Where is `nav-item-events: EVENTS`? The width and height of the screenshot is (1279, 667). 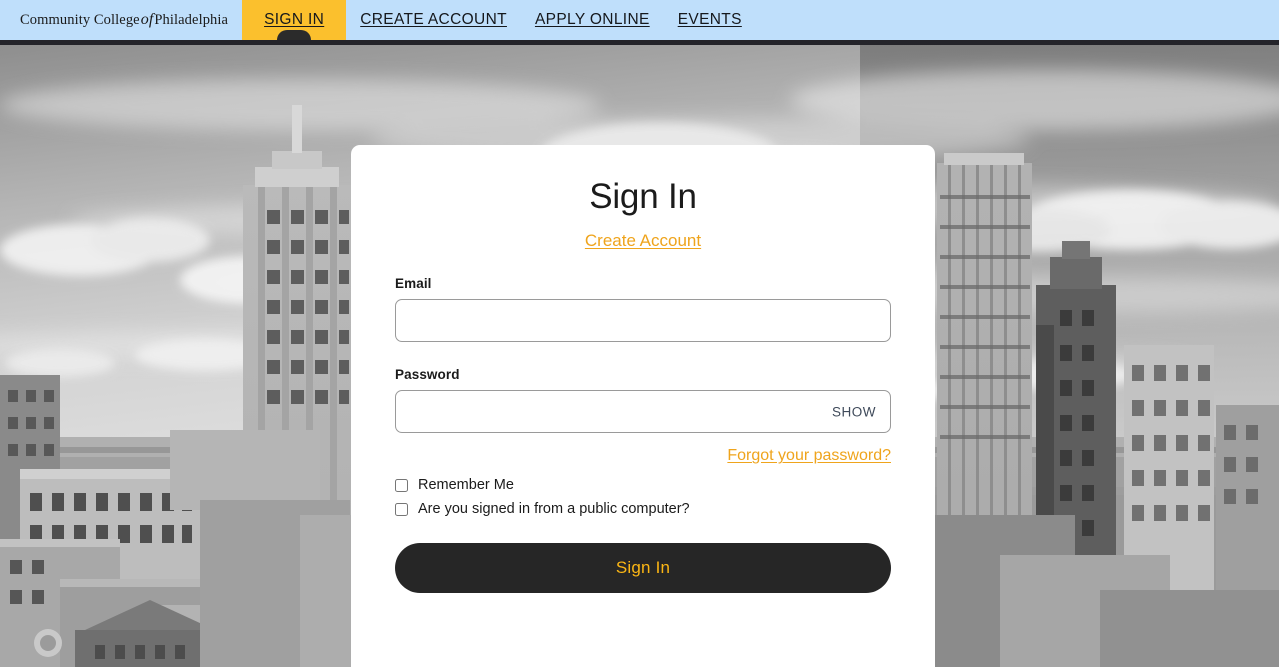 nav-item-events: EVENTS is located at coordinates (710, 20).